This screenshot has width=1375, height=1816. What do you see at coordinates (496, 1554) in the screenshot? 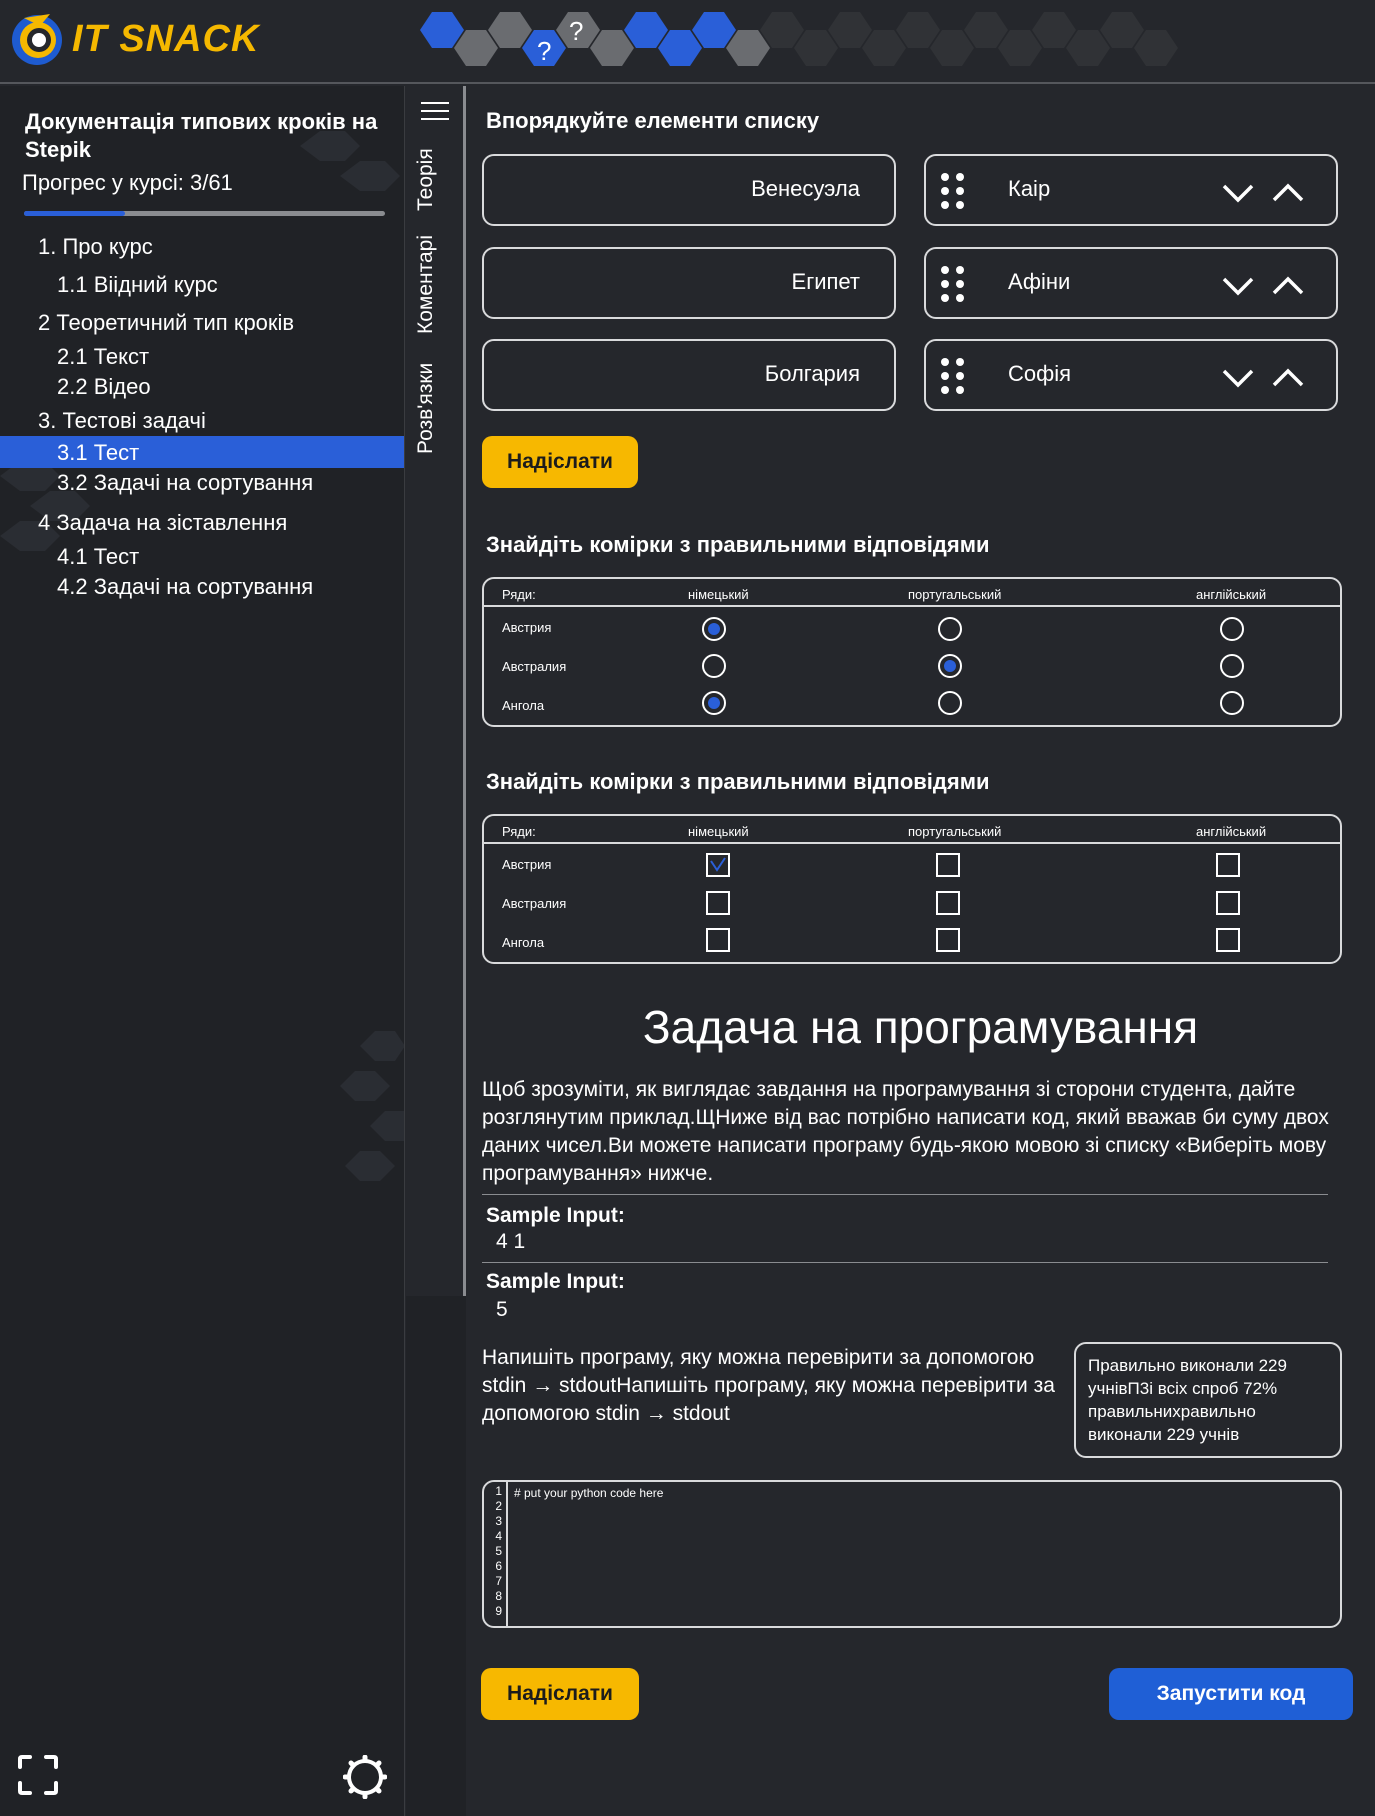
I see `line-number-gutter: 1 2 3 4 5 6 7 8 9` at bounding box center [496, 1554].